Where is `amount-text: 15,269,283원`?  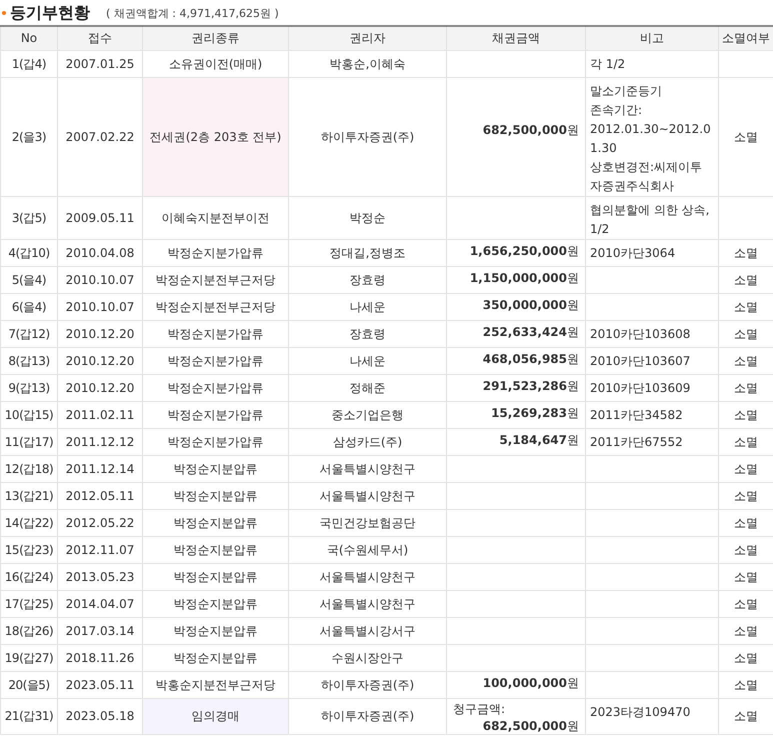 amount-text: 15,269,283원 is located at coordinates (535, 412).